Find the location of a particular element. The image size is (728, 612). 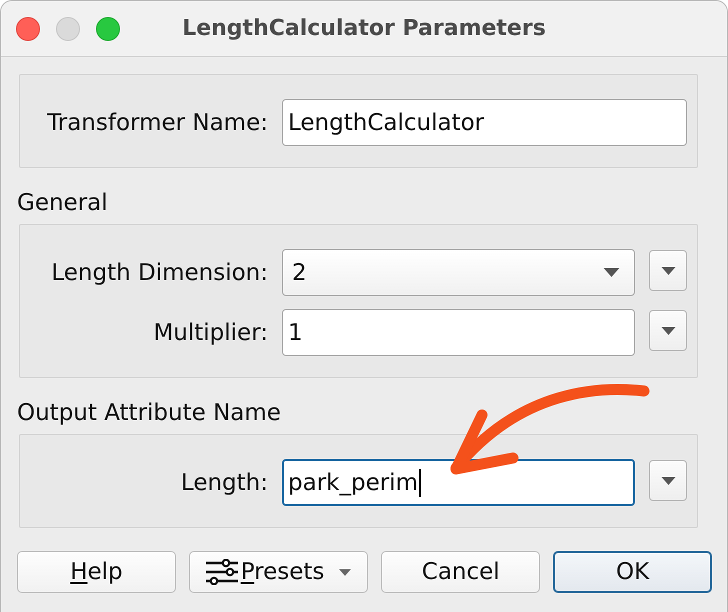

dialog-button: Help is located at coordinates (96, 572).